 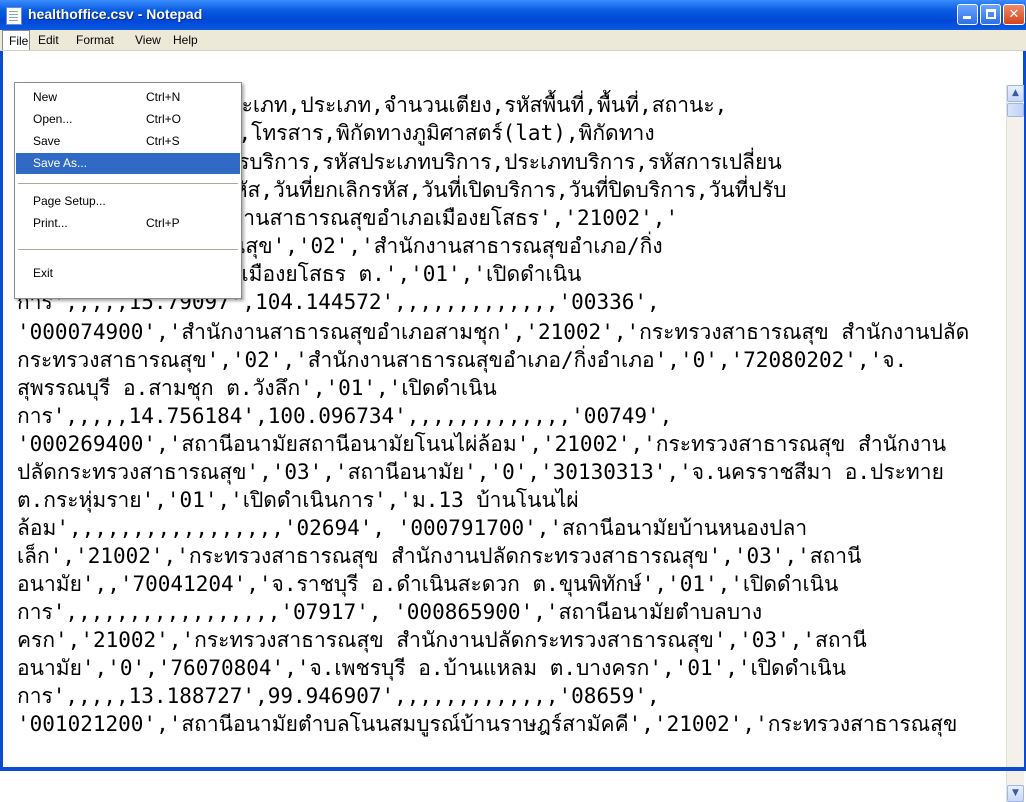 What do you see at coordinates (128, 141) in the screenshot?
I see `menu-item-save: Save Ctrl+S` at bounding box center [128, 141].